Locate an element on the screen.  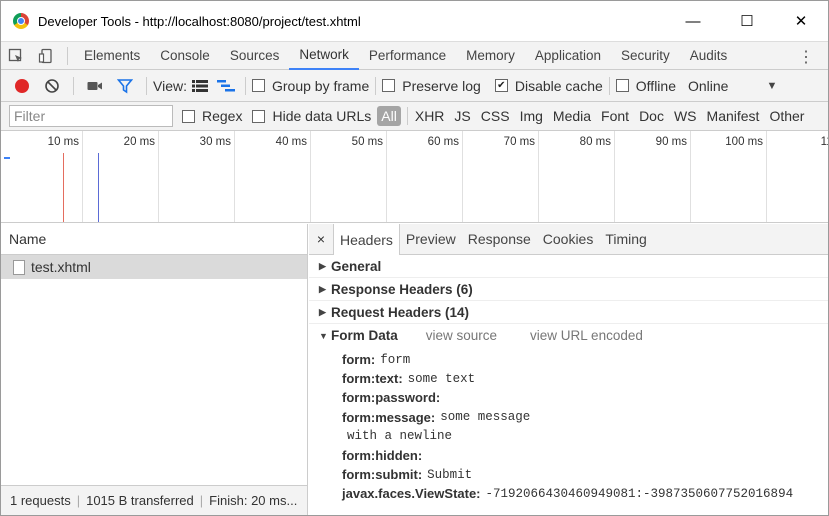
device-toolbar-icon is located at coordinates (46, 56).